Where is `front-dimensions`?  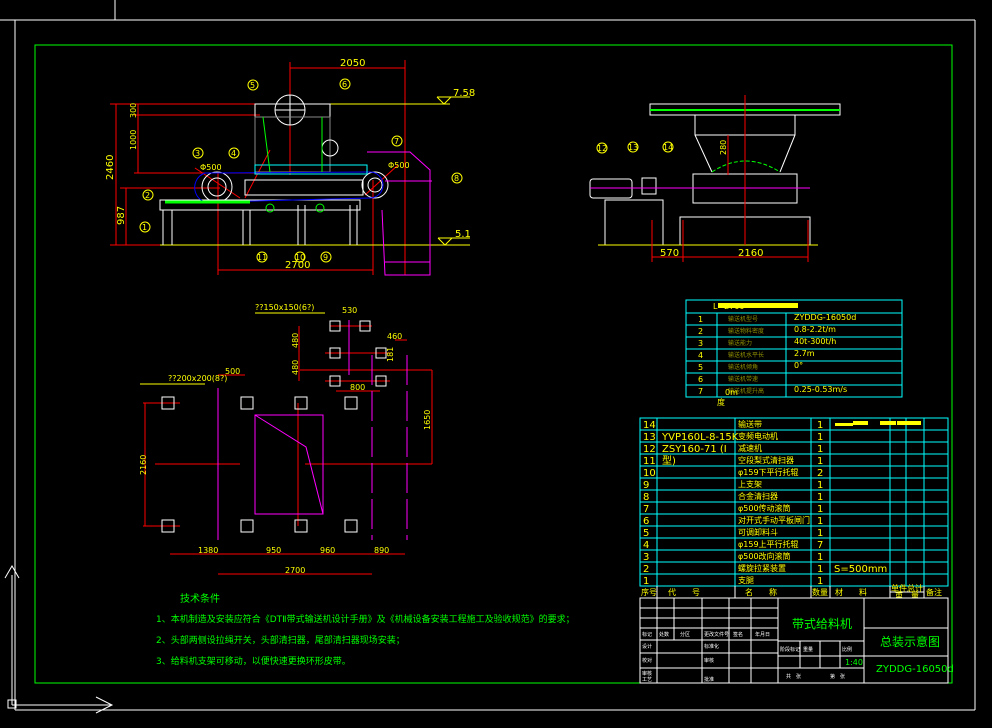
front-dimensions is located at coordinates (258, 167).